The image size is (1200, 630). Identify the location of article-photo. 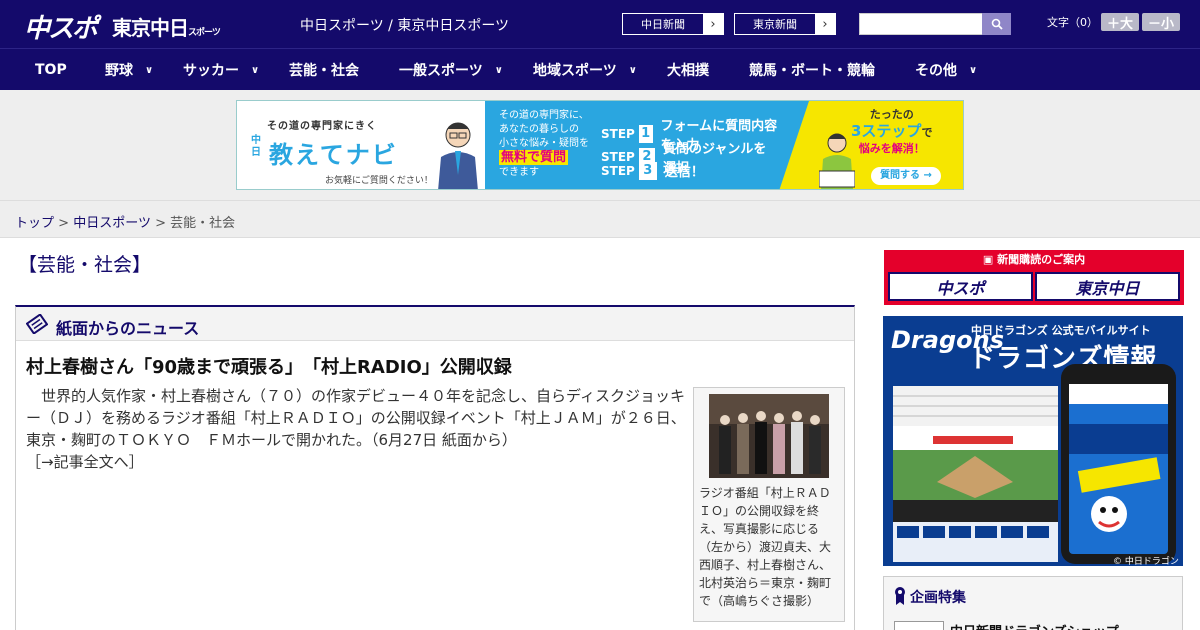
(769, 436).